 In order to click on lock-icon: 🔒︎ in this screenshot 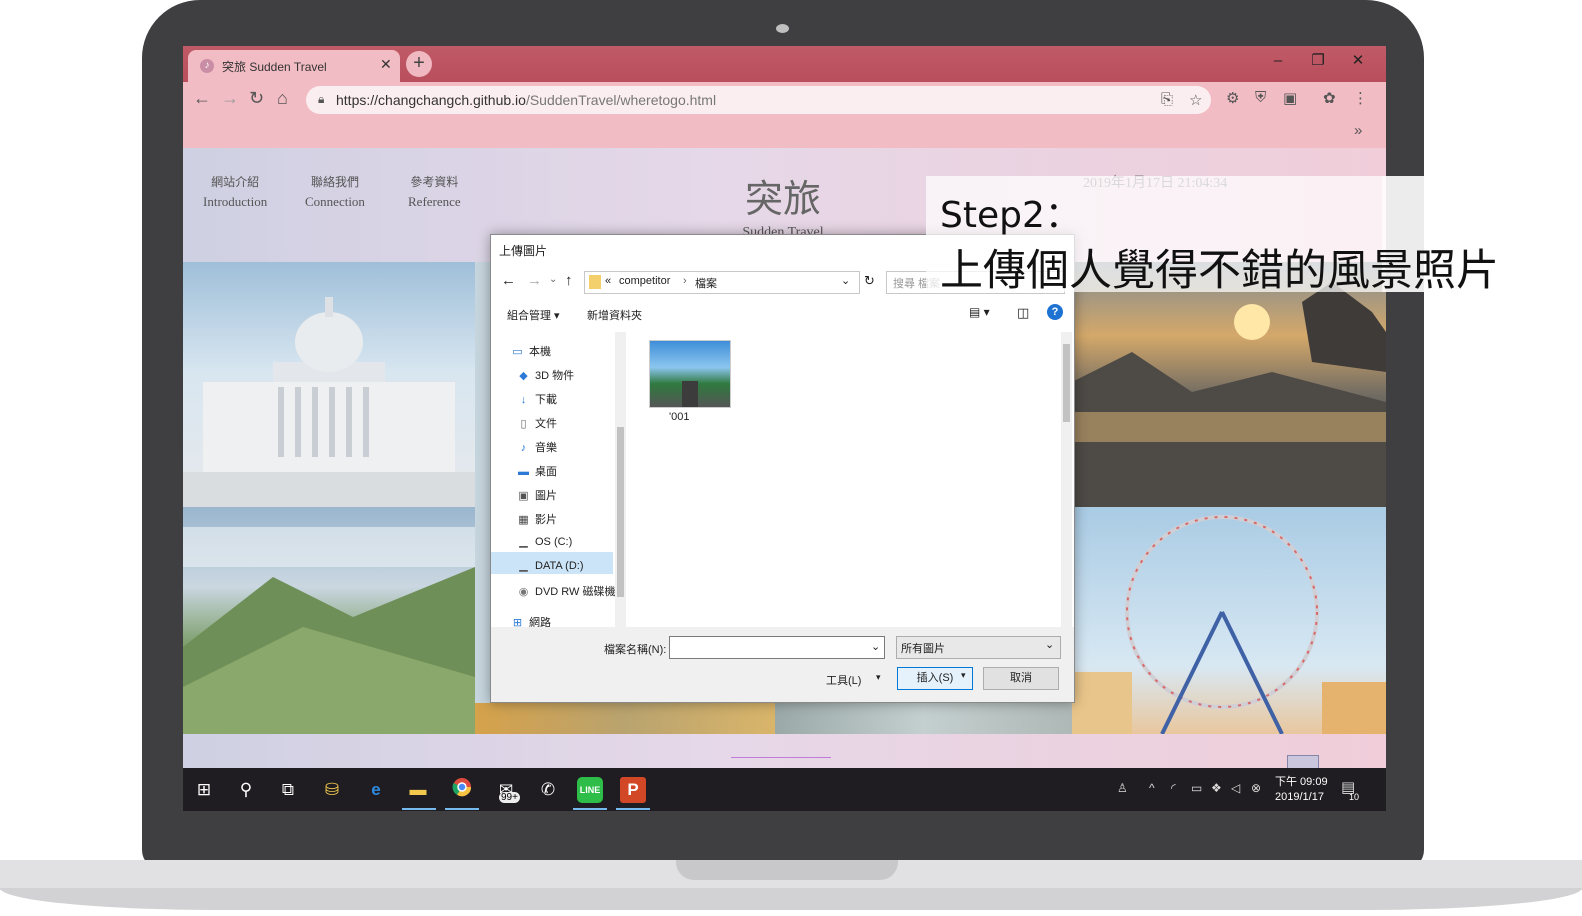, I will do `click(321, 99)`.